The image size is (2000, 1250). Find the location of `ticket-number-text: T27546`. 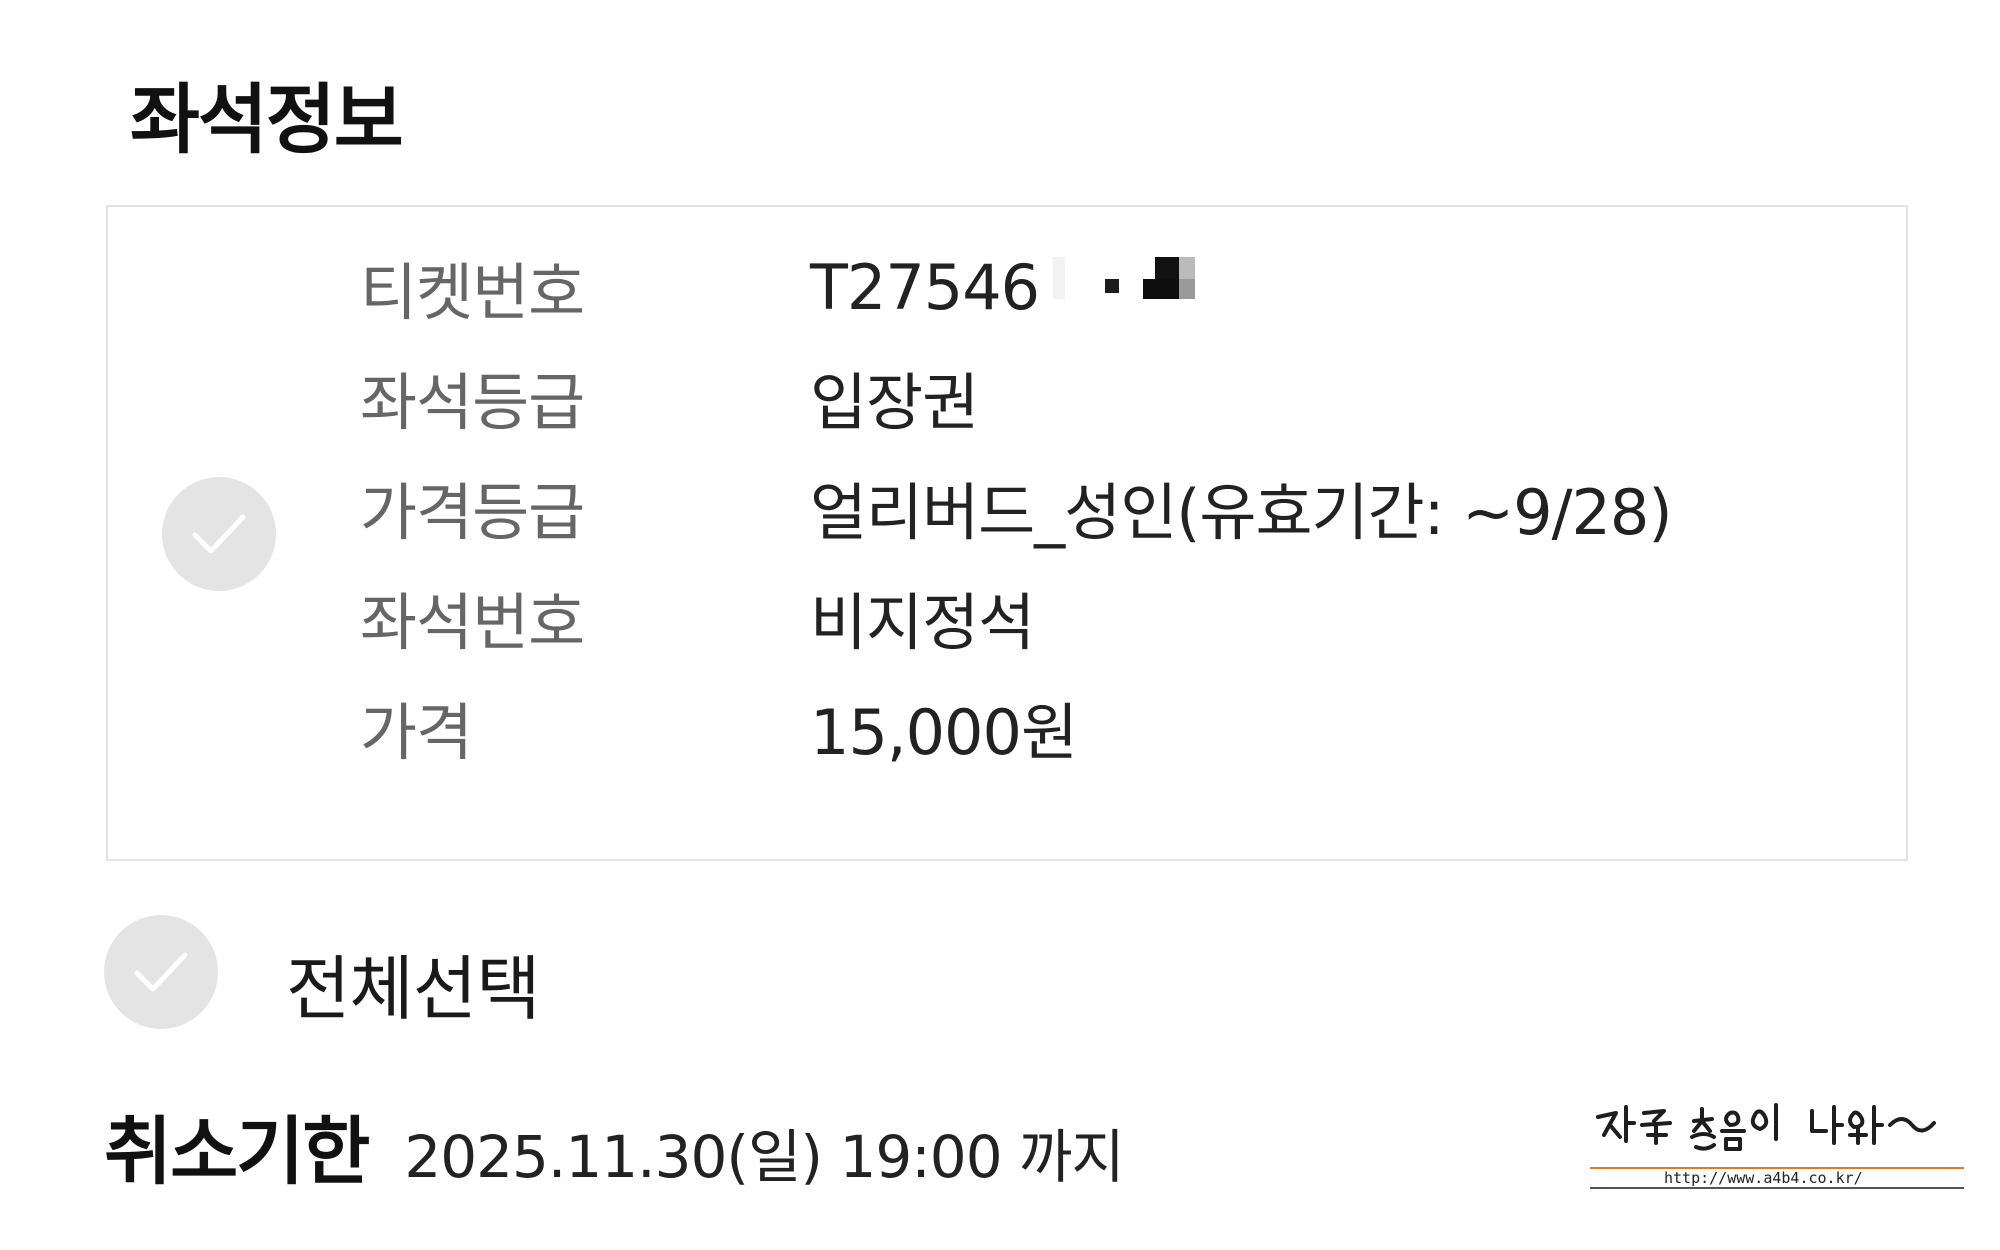

ticket-number-text: T27546 is located at coordinates (925, 287).